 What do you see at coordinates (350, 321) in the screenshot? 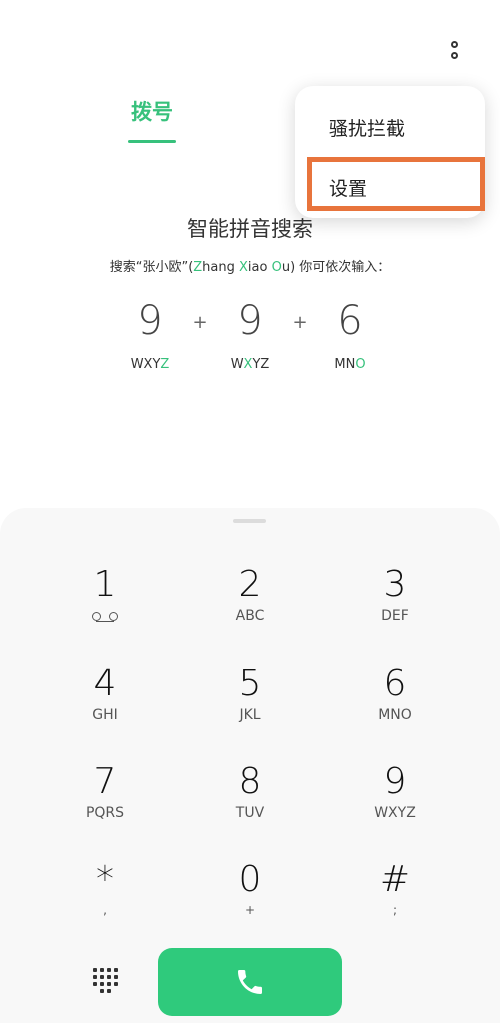
I see `example-digit-3: 6` at bounding box center [350, 321].